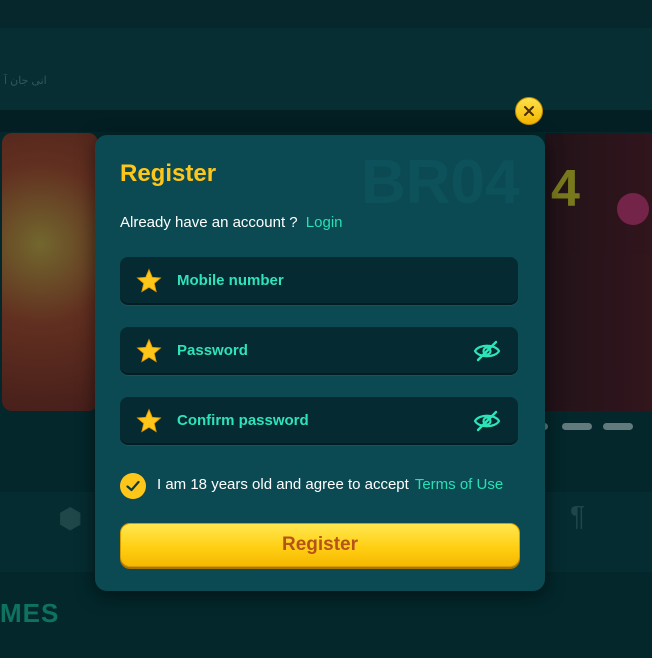  What do you see at coordinates (283, 484) in the screenshot?
I see `agree-text: I am 18 years old and agree to accept` at bounding box center [283, 484].